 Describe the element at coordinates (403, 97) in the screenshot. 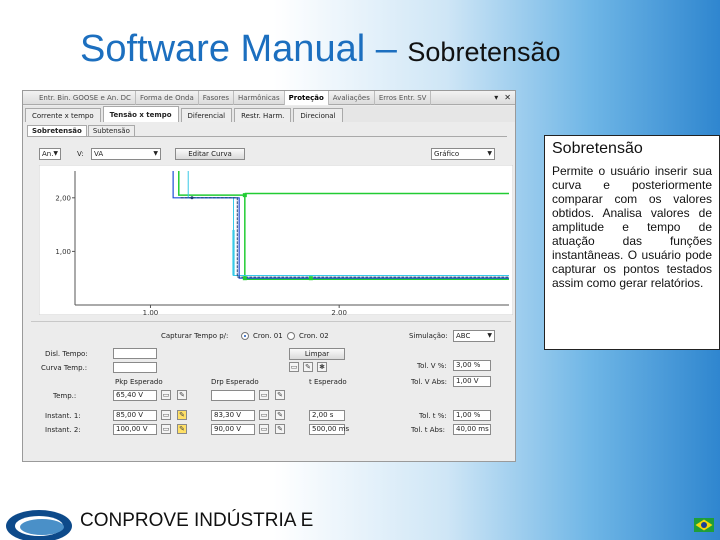

I see `main-tab-sv-errors: Erros Entr. SV` at that location.